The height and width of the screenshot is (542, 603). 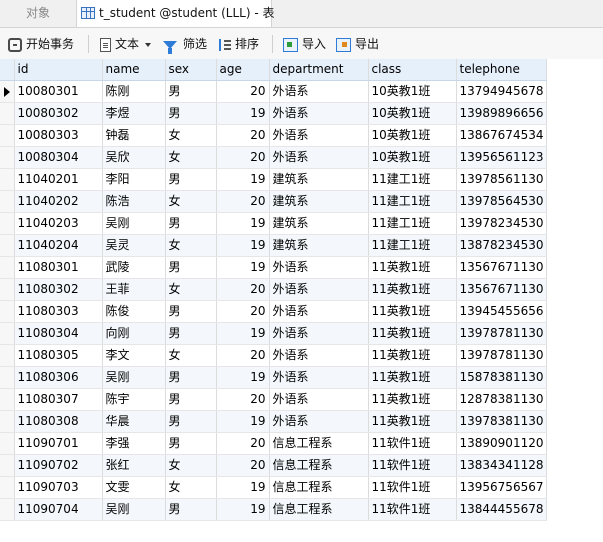 What do you see at coordinates (502, 223) in the screenshot?
I see `cell-telephone: 13978234530` at bounding box center [502, 223].